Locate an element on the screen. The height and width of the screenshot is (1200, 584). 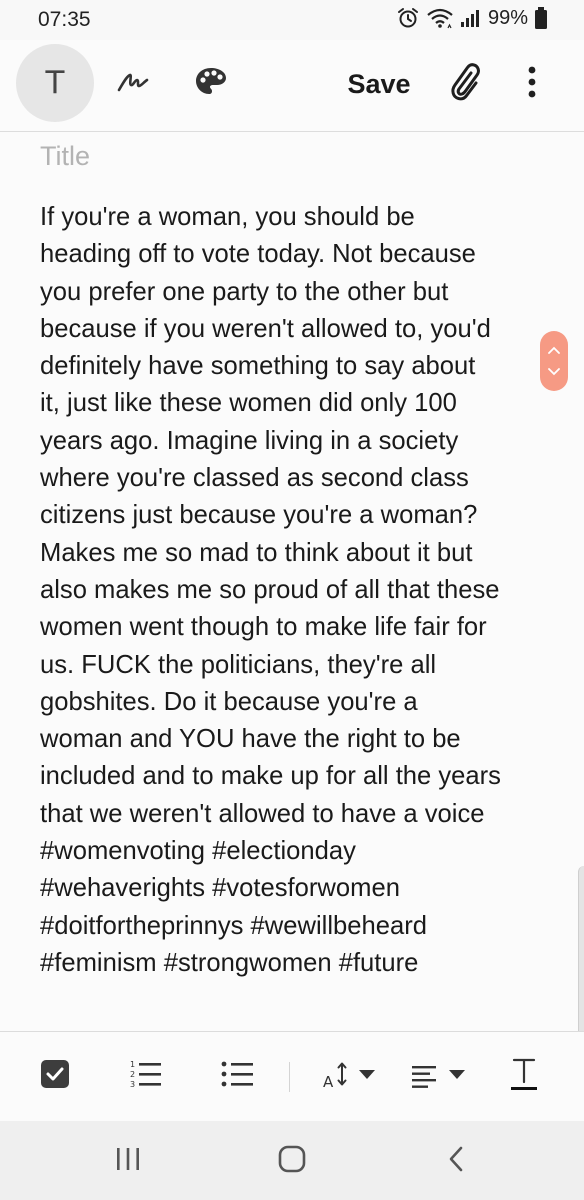
home-button is located at coordinates (292, 1161).